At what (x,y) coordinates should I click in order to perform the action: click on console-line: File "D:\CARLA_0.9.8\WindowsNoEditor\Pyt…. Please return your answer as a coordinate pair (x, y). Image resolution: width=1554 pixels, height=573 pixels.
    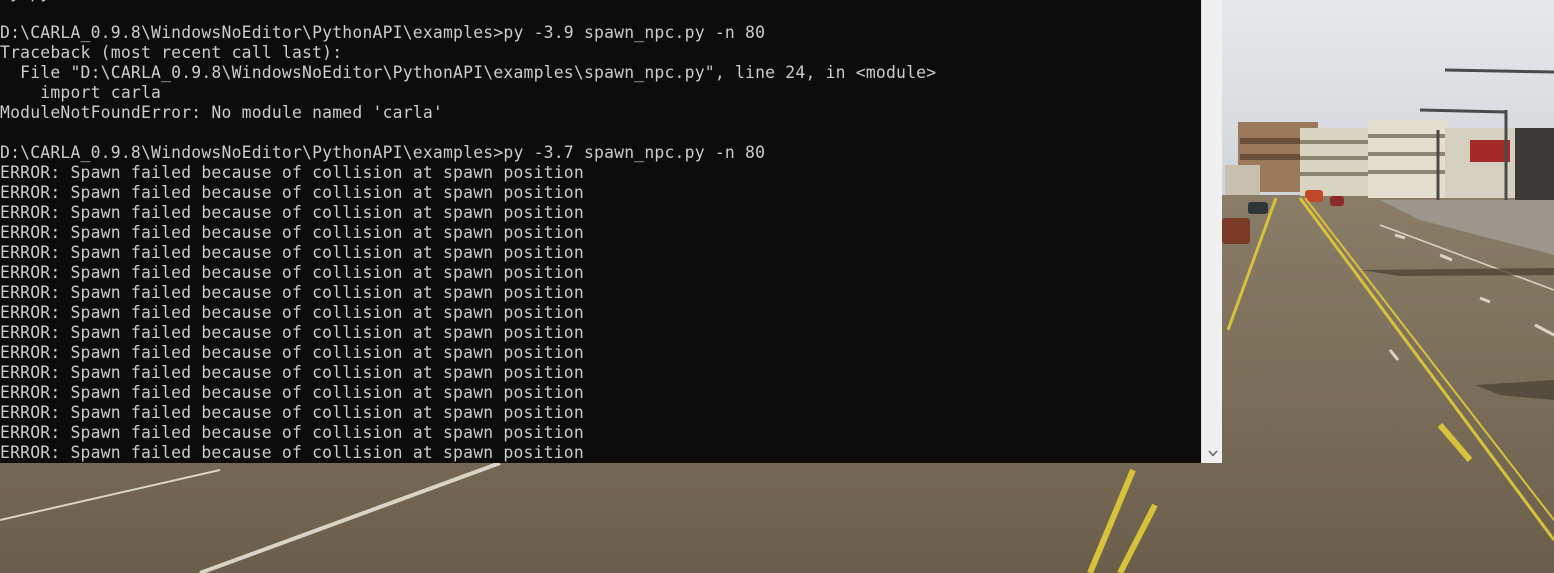
    Looking at the image, I should click on (468, 72).